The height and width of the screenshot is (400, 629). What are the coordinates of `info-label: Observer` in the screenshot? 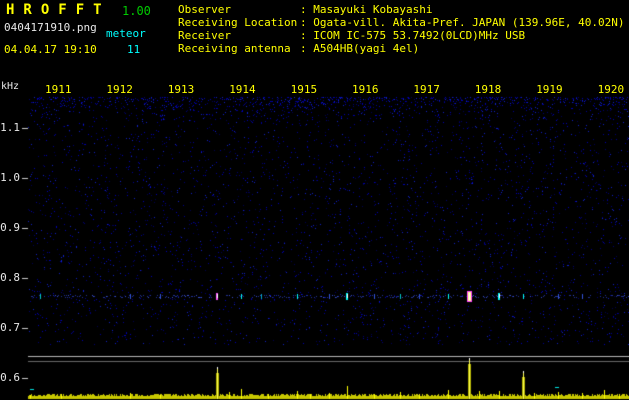 It's located at (204, 9).